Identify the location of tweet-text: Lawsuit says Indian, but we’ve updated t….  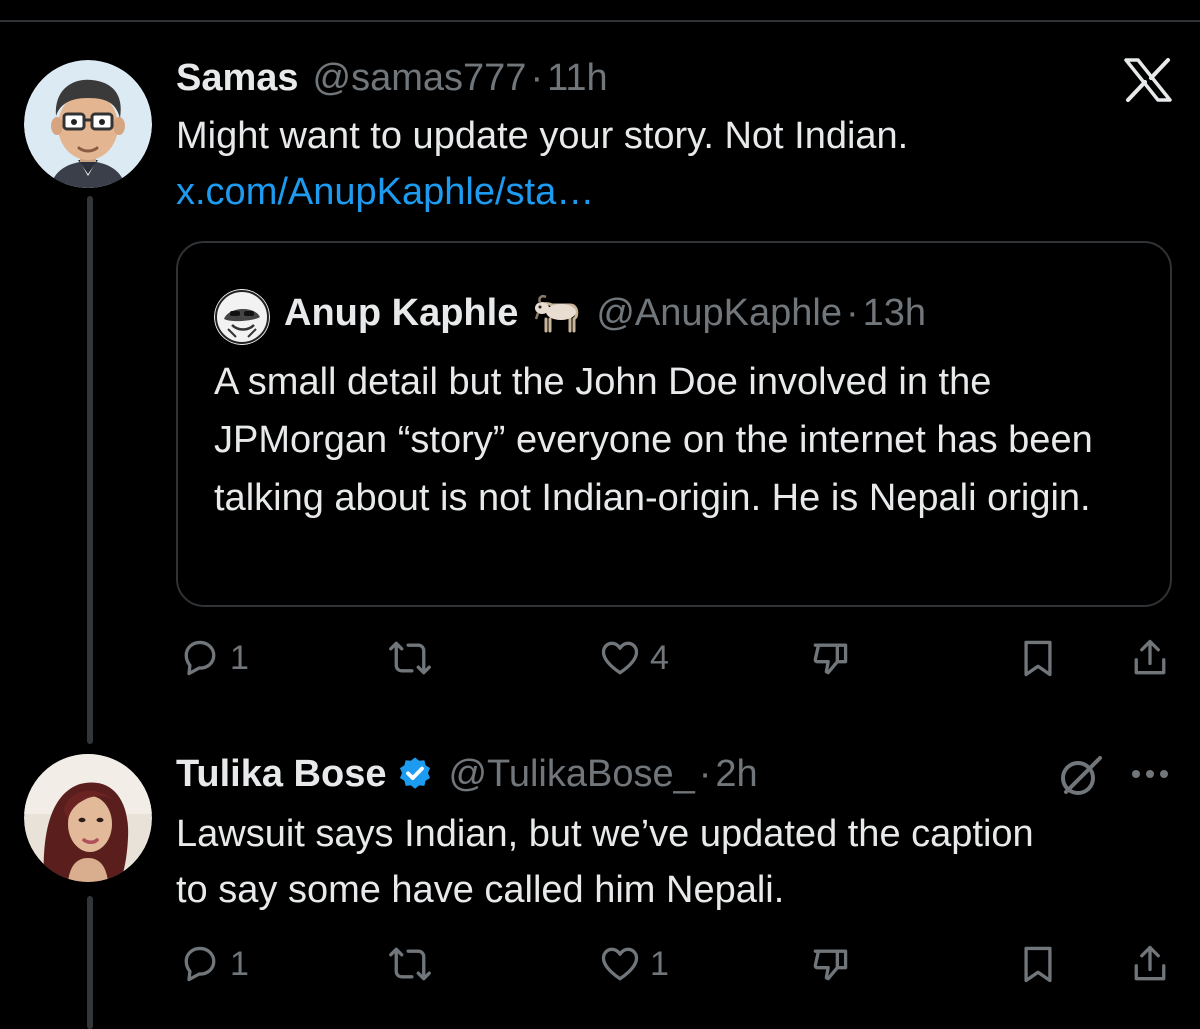
(605, 862).